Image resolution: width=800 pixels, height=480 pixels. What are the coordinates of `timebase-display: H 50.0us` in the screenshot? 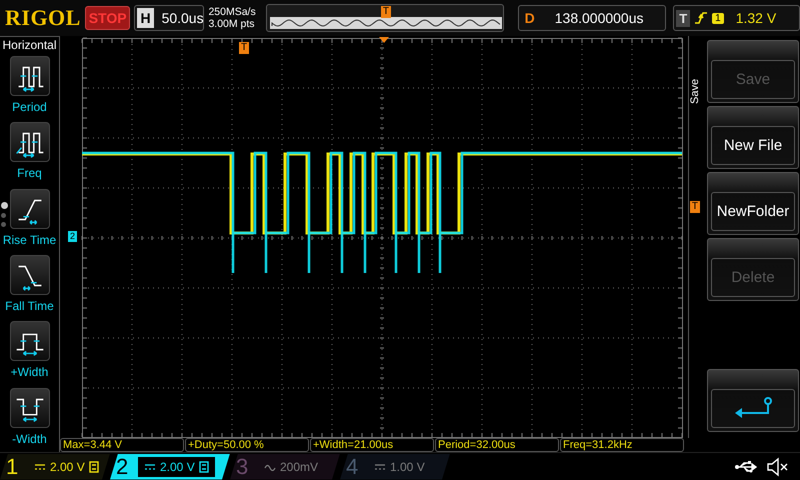 It's located at (169, 18).